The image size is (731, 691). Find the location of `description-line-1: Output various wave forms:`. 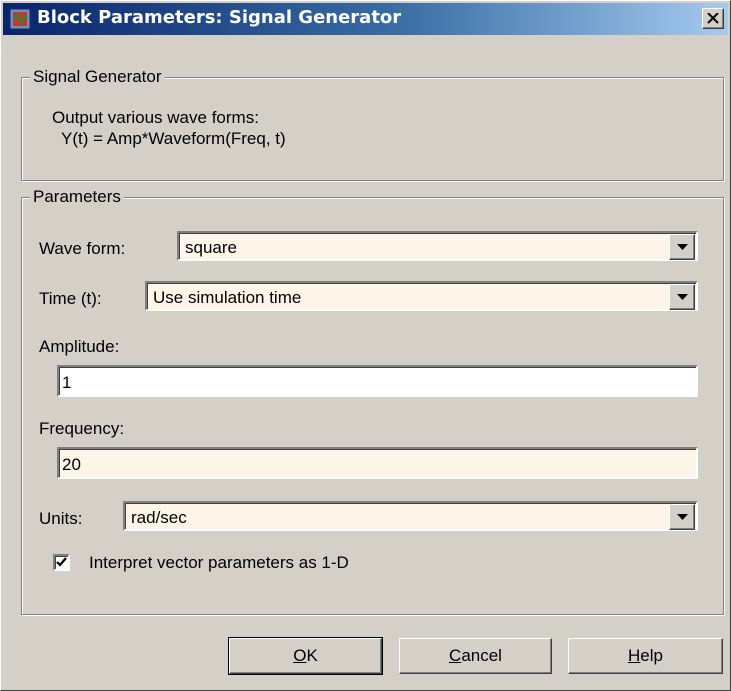

description-line-1: Output various wave forms: is located at coordinates (155, 117).